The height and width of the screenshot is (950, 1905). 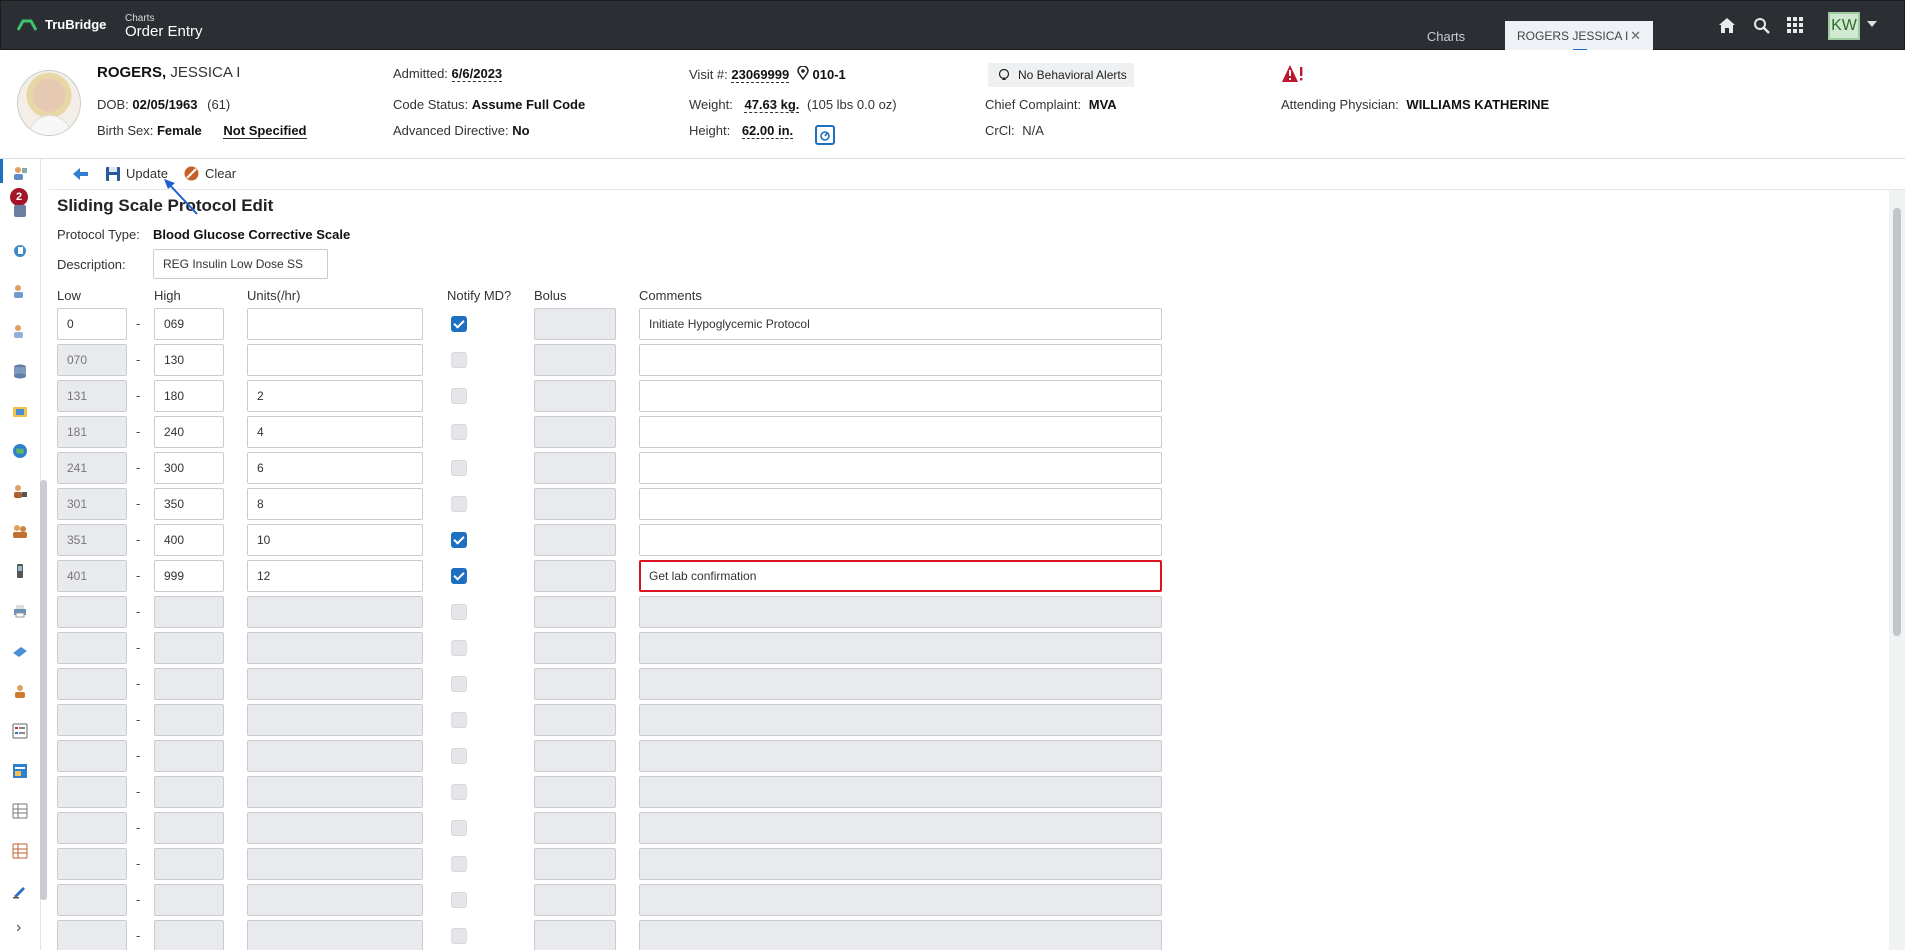 I want to click on high-value-input: 999, so click(x=189, y=576).